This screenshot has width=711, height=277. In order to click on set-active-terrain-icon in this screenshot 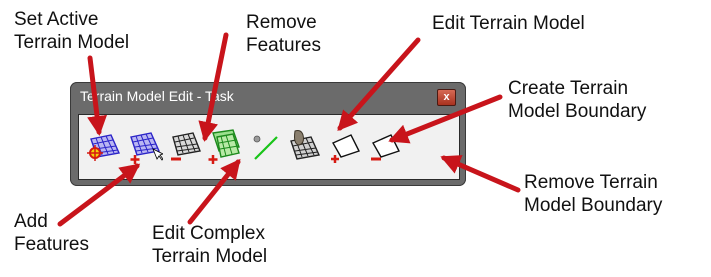, I will do `click(104, 147)`.